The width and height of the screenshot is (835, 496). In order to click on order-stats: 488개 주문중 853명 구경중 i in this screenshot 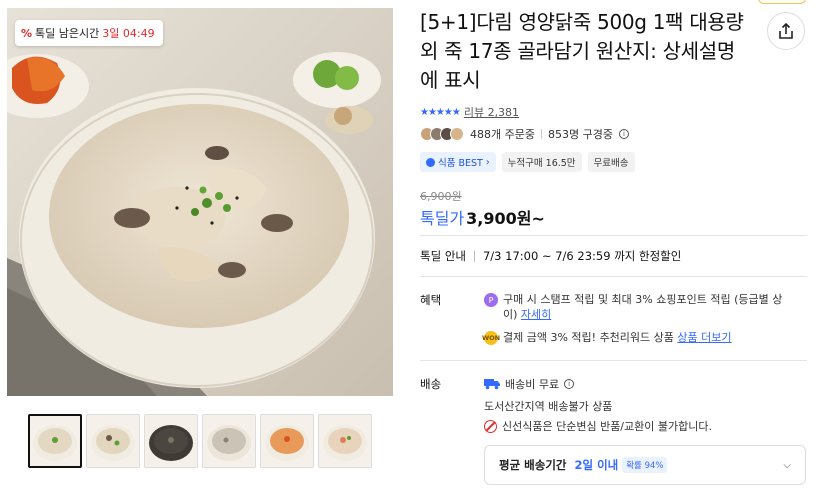, I will do `click(524, 134)`.